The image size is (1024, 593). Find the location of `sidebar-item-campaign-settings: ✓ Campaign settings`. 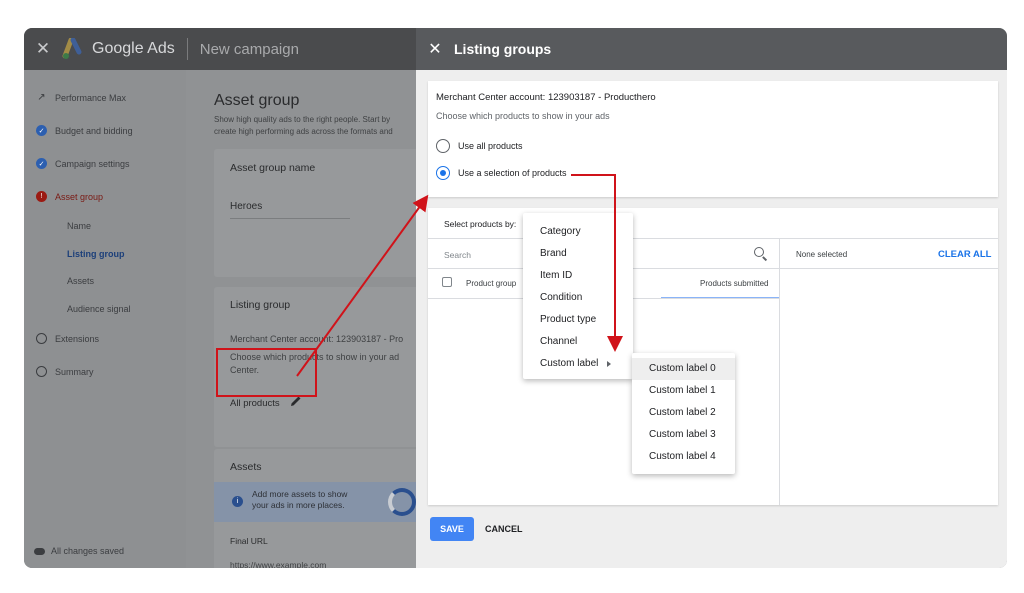

sidebar-item-campaign-settings: ✓ Campaign settings is located at coordinates (83, 163).